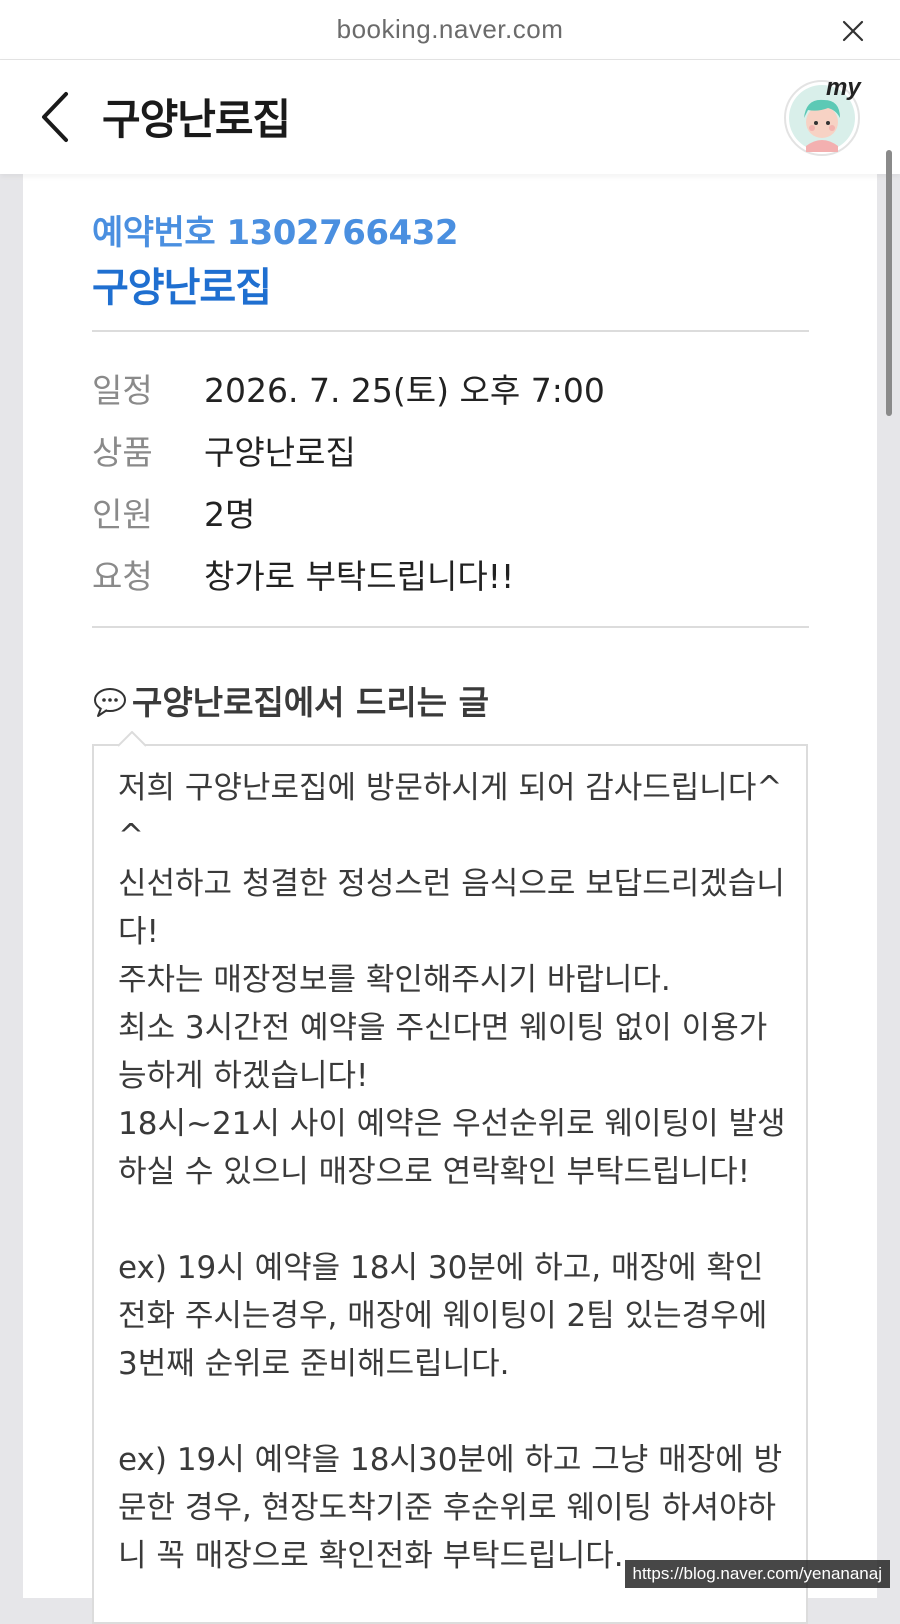 Image resolution: width=900 pixels, height=1624 pixels. What do you see at coordinates (147, 388) in the screenshot?
I see `info-label: 일정` at bounding box center [147, 388].